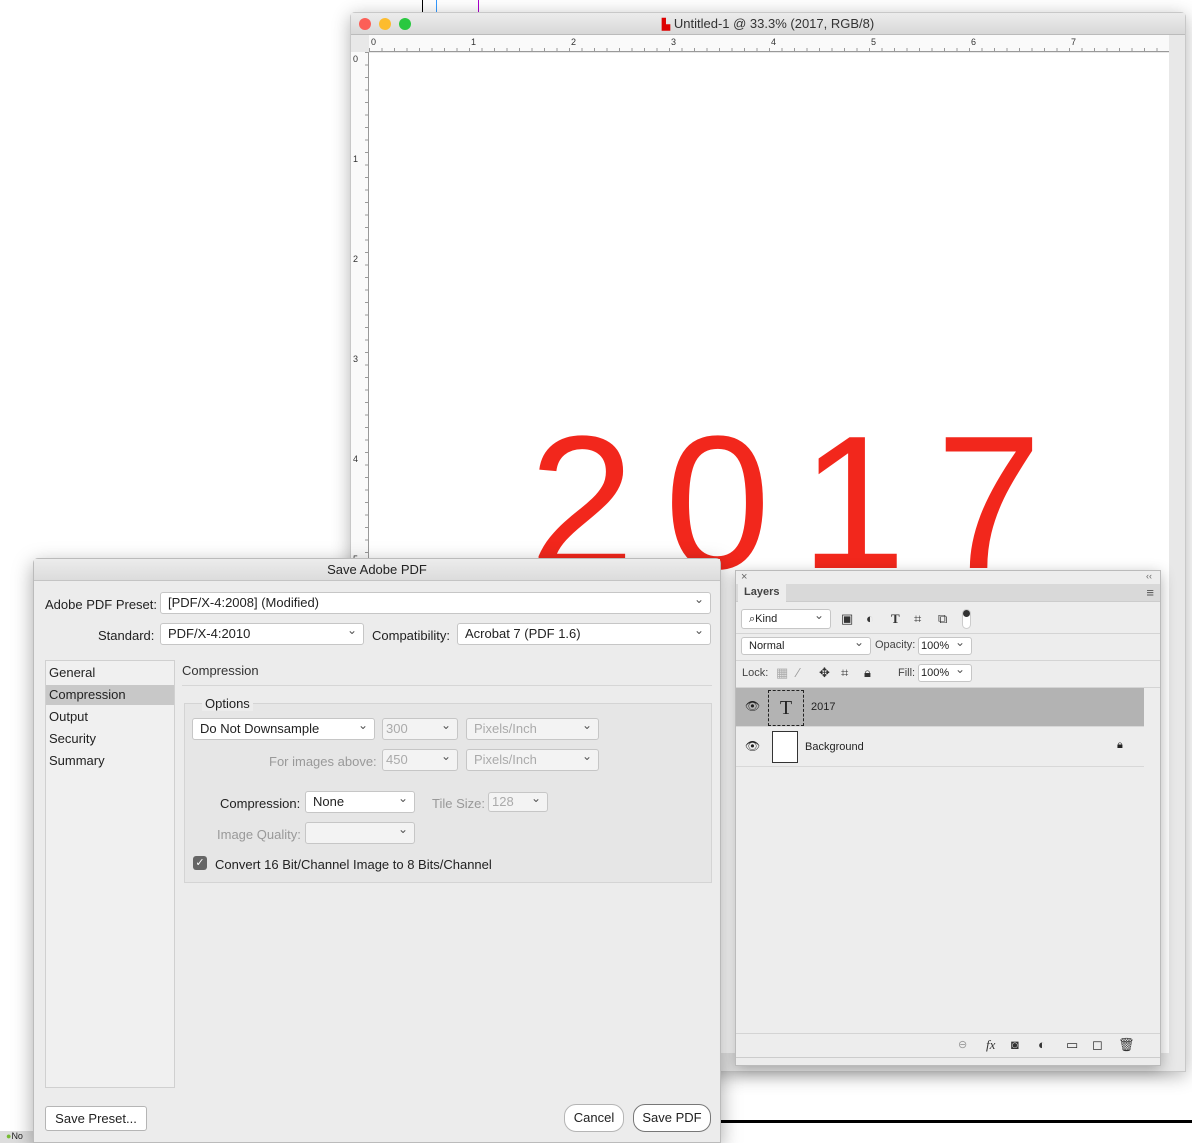 Image resolution: width=1192 pixels, height=1143 pixels. I want to click on lock-paint-brush-icon: ⁄, so click(798, 672).